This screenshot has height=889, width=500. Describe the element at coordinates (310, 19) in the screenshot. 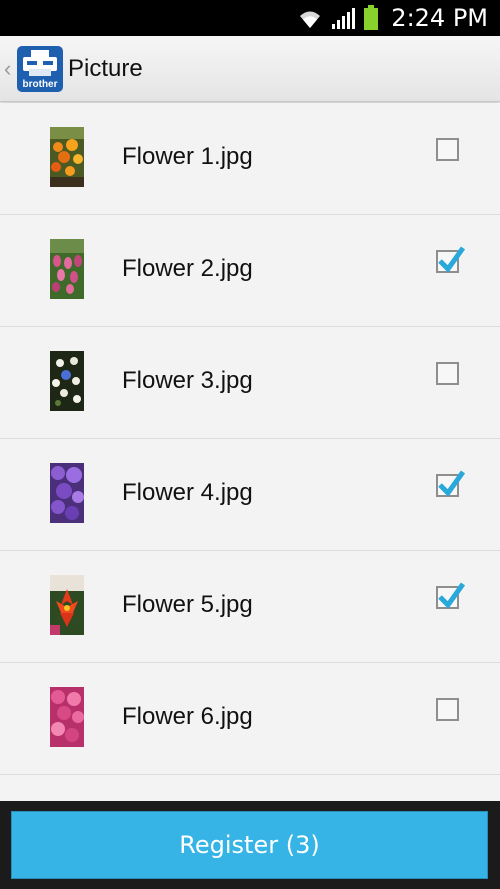

I see `wifi-icon` at that location.